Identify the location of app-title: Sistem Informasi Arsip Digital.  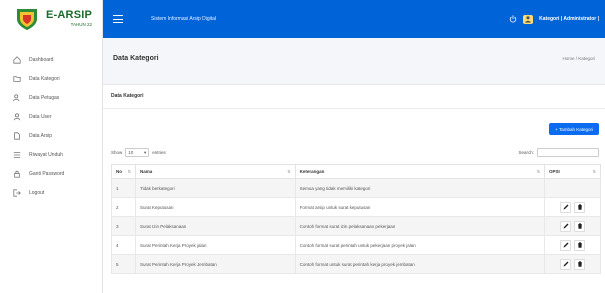
(184, 19).